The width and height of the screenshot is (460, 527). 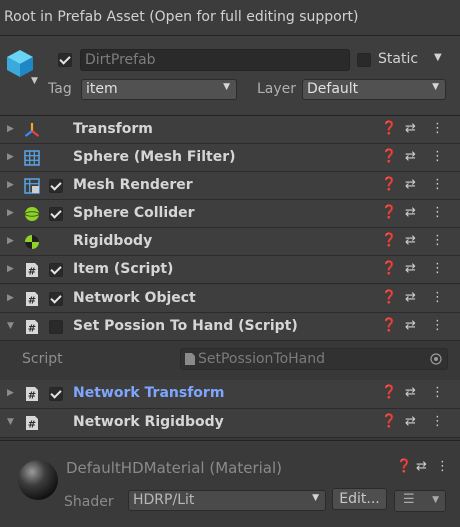 I want to click on component-name: Item (Script), so click(x=123, y=269).